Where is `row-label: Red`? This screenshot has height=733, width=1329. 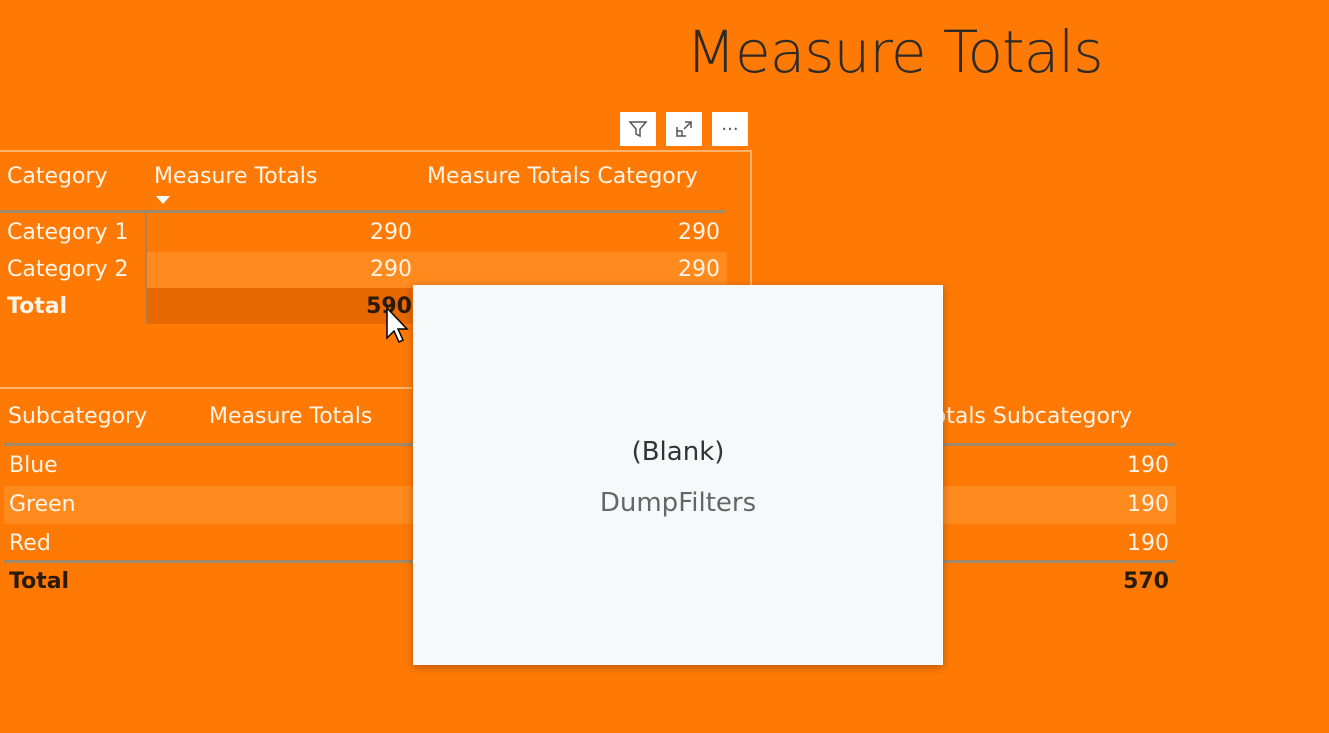 row-label: Red is located at coordinates (30, 543).